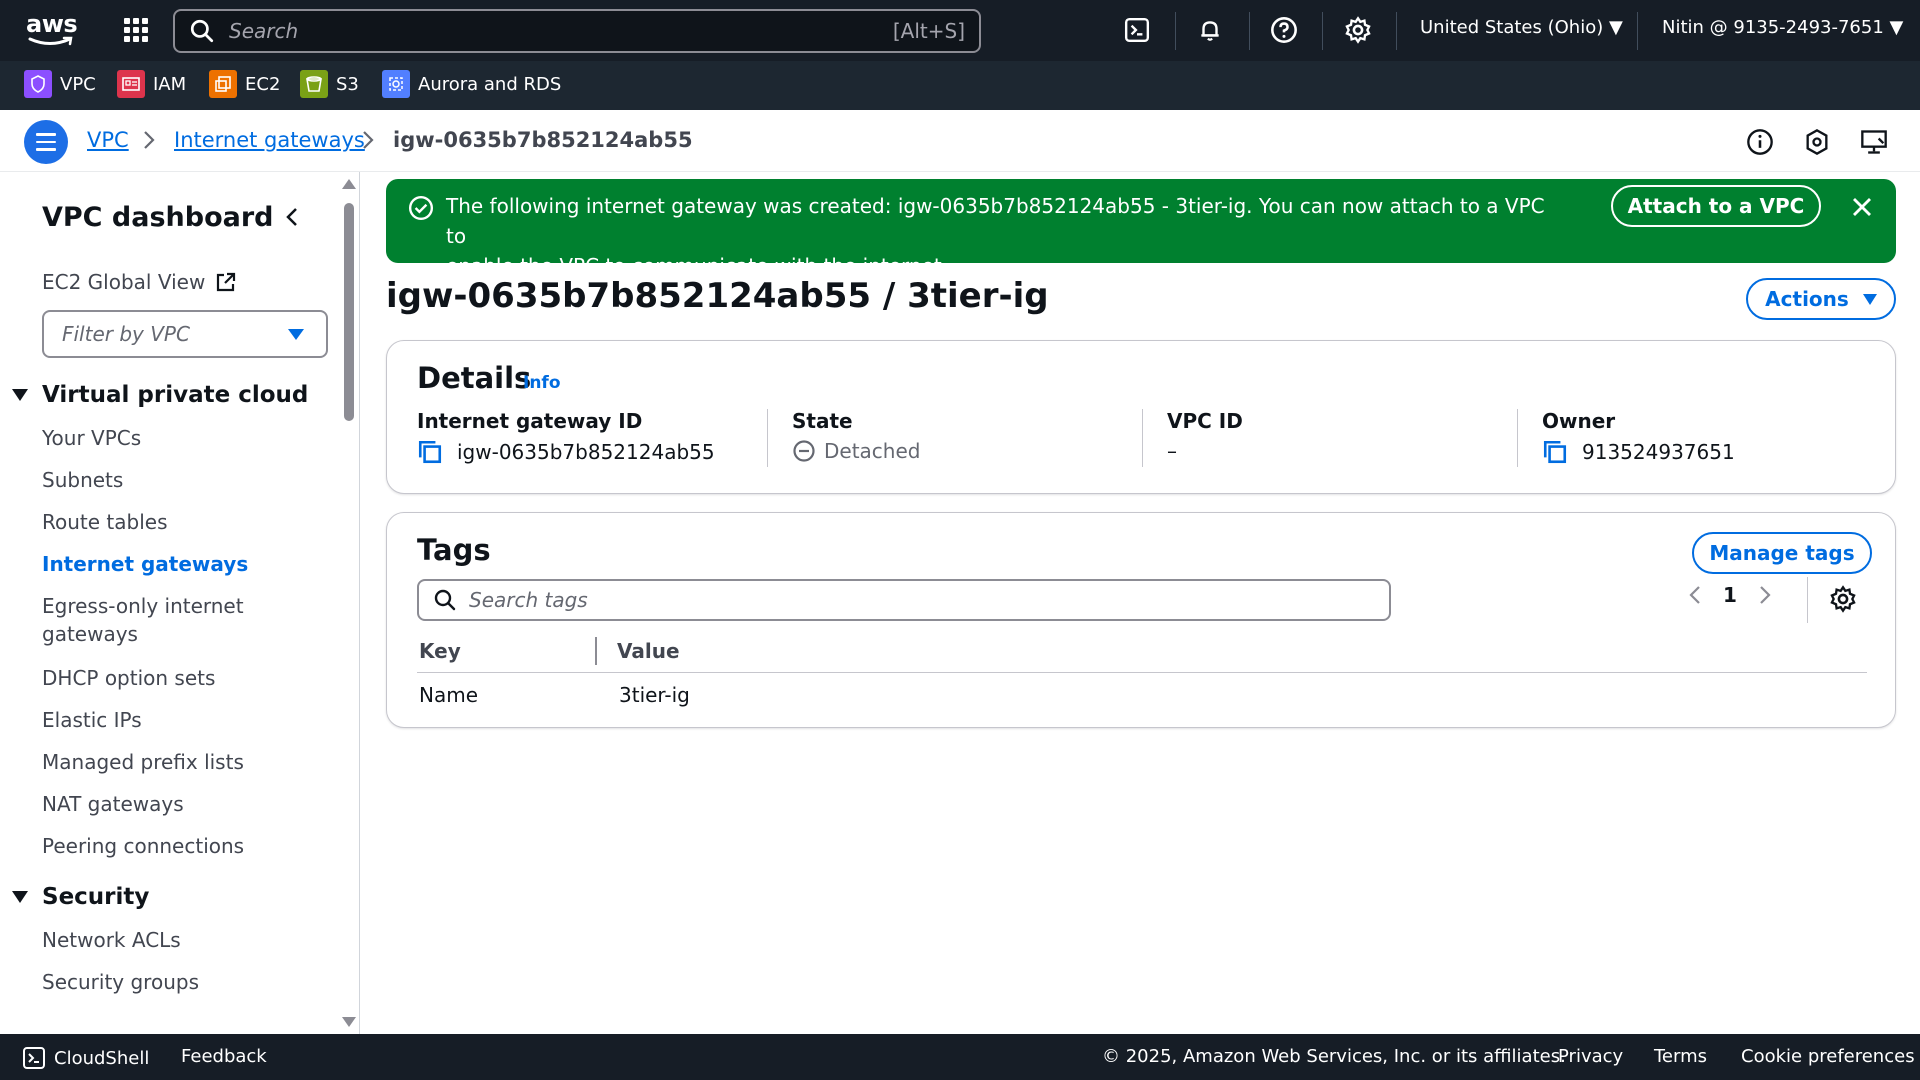 Image resolution: width=1920 pixels, height=1080 pixels. I want to click on vpc-id-value: –, so click(1172, 451).